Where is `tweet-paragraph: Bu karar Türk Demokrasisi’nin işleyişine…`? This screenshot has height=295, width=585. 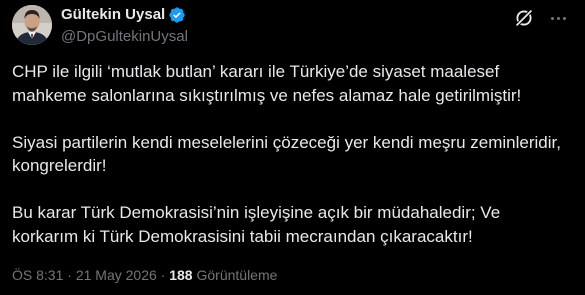
tweet-paragraph: Bu karar Türk Demokrasisi’nin işleyişine… is located at coordinates (256, 224).